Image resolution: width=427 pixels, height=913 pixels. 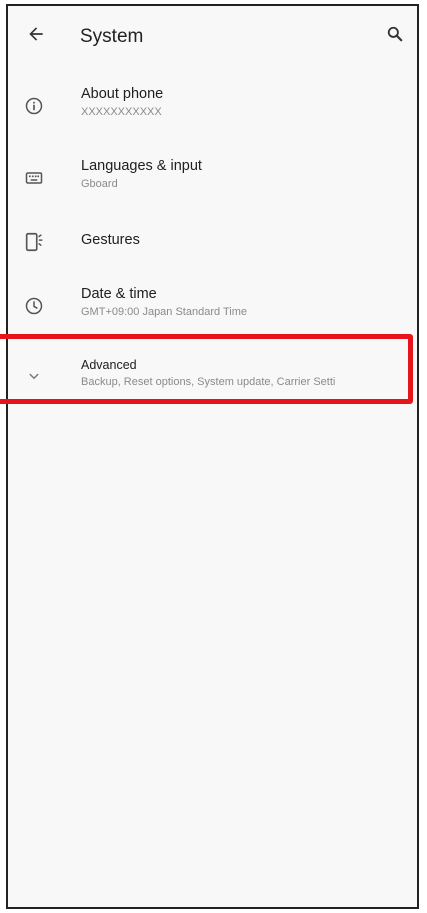 I want to click on keyboard-icon, so click(x=34, y=178).